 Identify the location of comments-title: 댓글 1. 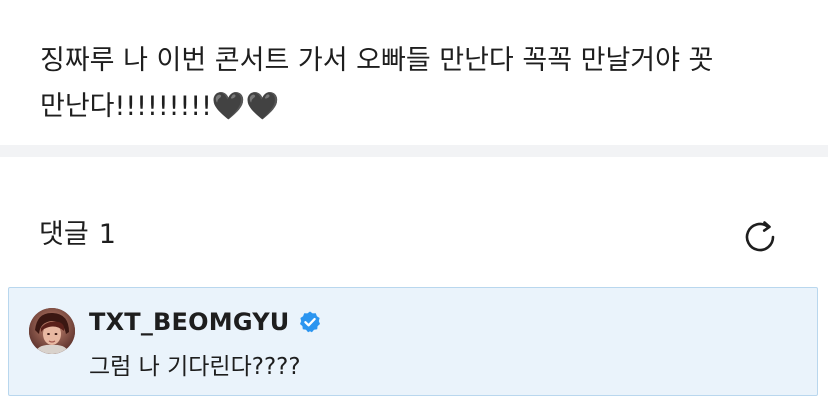
(77, 235).